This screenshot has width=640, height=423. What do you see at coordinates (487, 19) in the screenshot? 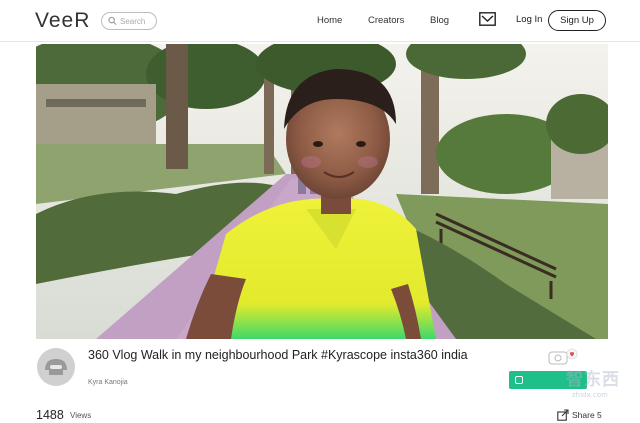
I see `inbox-icon` at bounding box center [487, 19].